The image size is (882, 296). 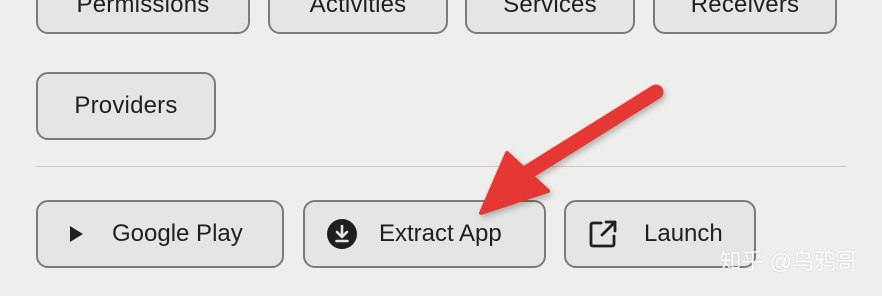 I want to click on open-external-icon, so click(x=603, y=234).